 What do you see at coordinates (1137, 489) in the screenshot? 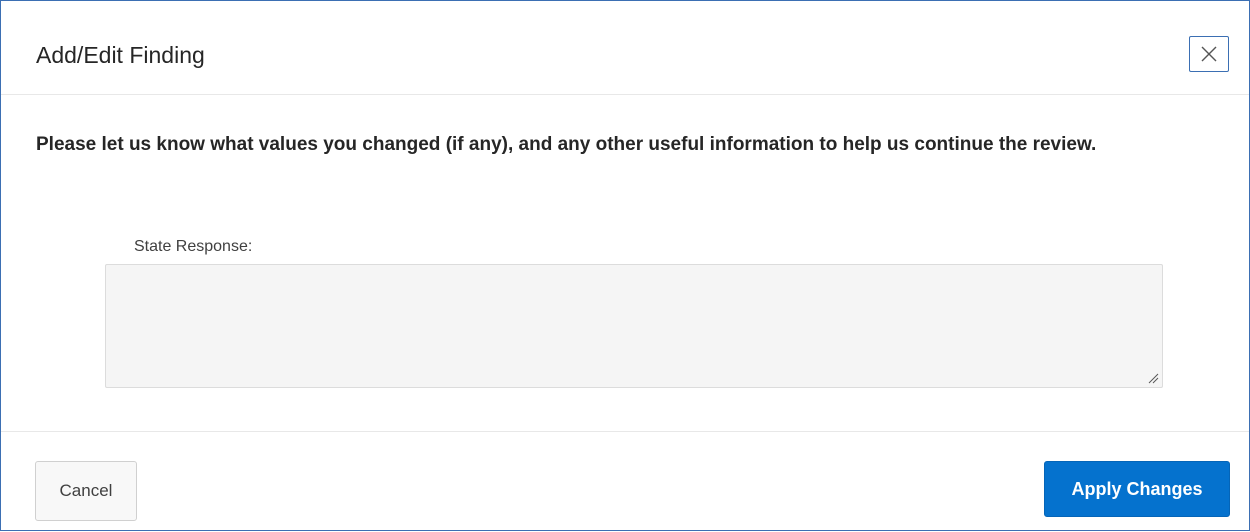
I see `apply-changes-button: Apply Changes` at bounding box center [1137, 489].